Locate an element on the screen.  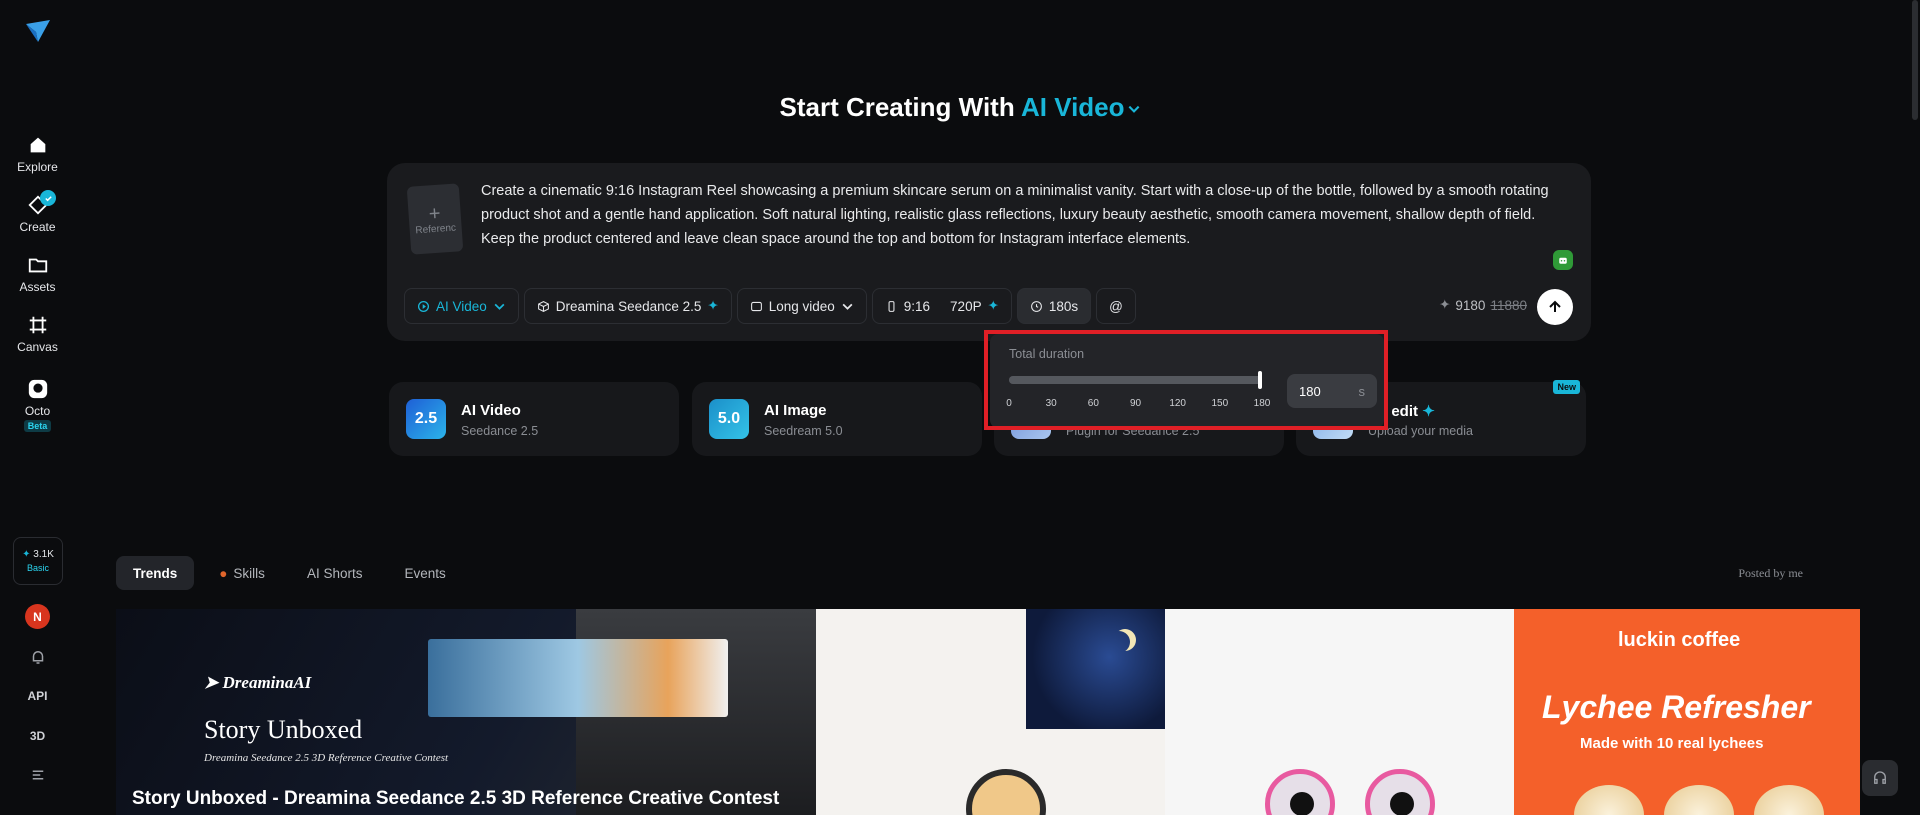
duration-popover: Total duration 0 30 60 90 120 150 180 180 s is located at coordinates (1187, 381).